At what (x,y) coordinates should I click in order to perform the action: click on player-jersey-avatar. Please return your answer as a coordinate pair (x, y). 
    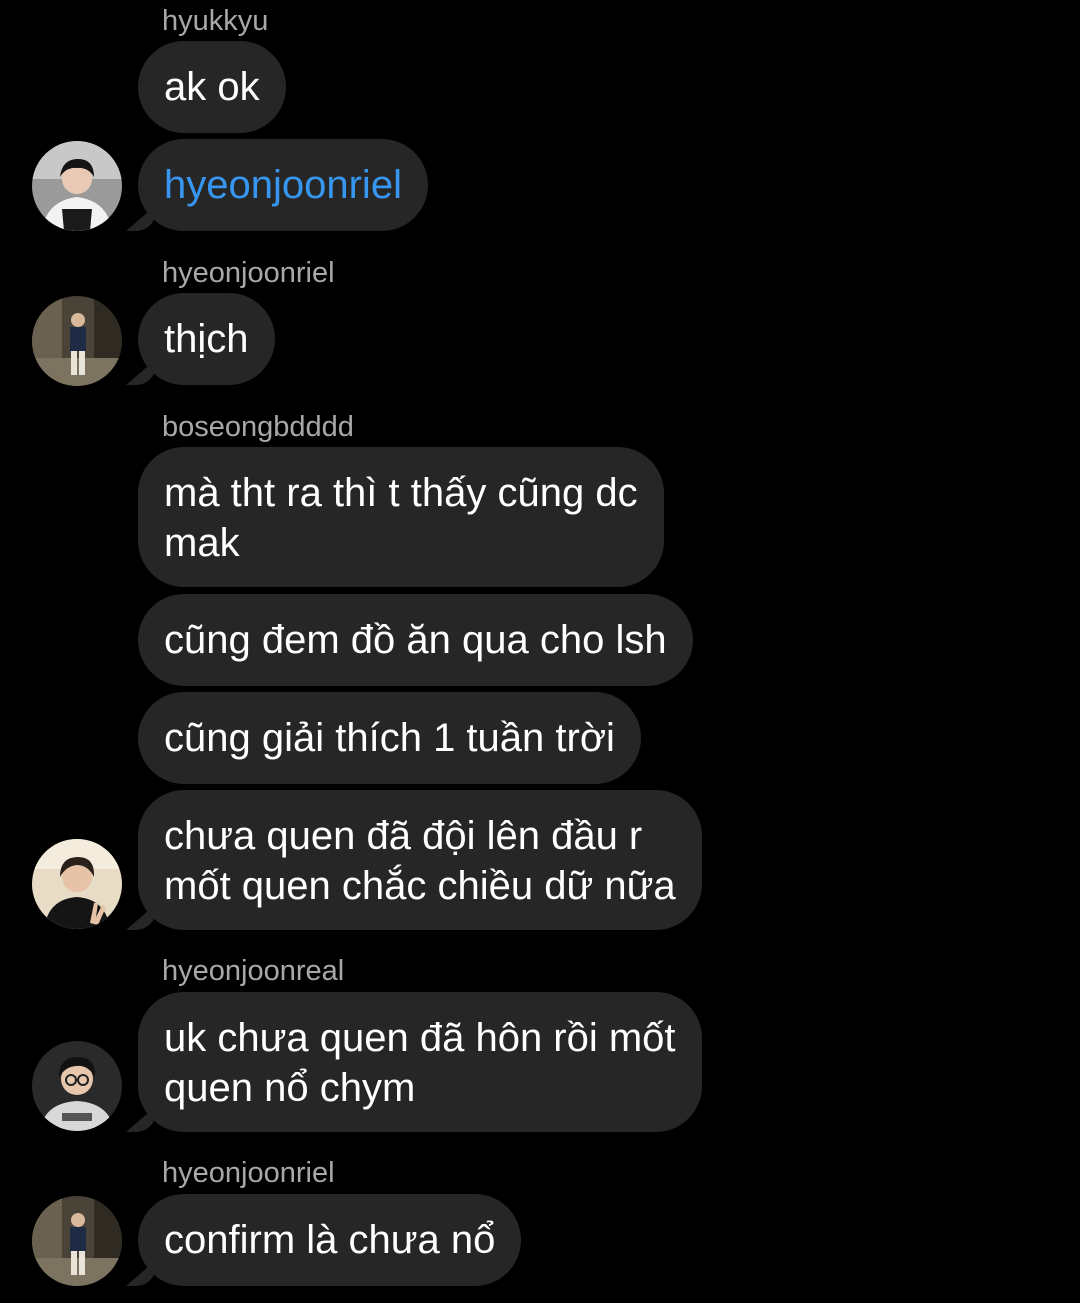
    Looking at the image, I should click on (77, 186).